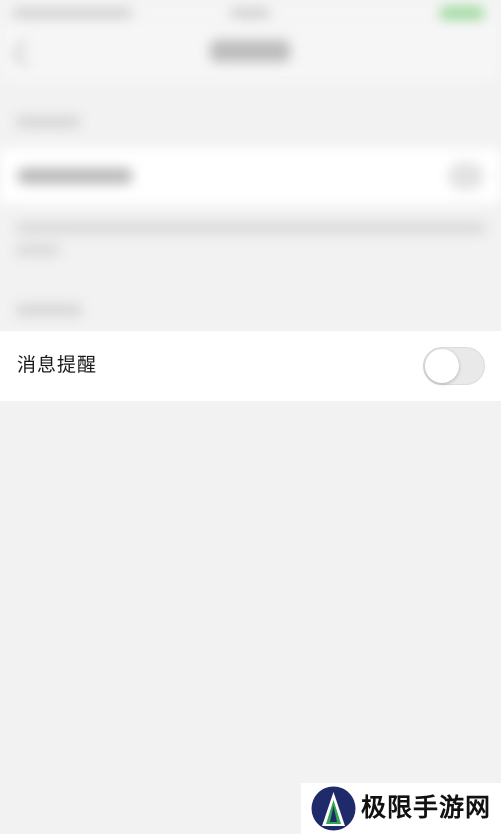  I want to click on status-bar-carrier, so click(72, 13).